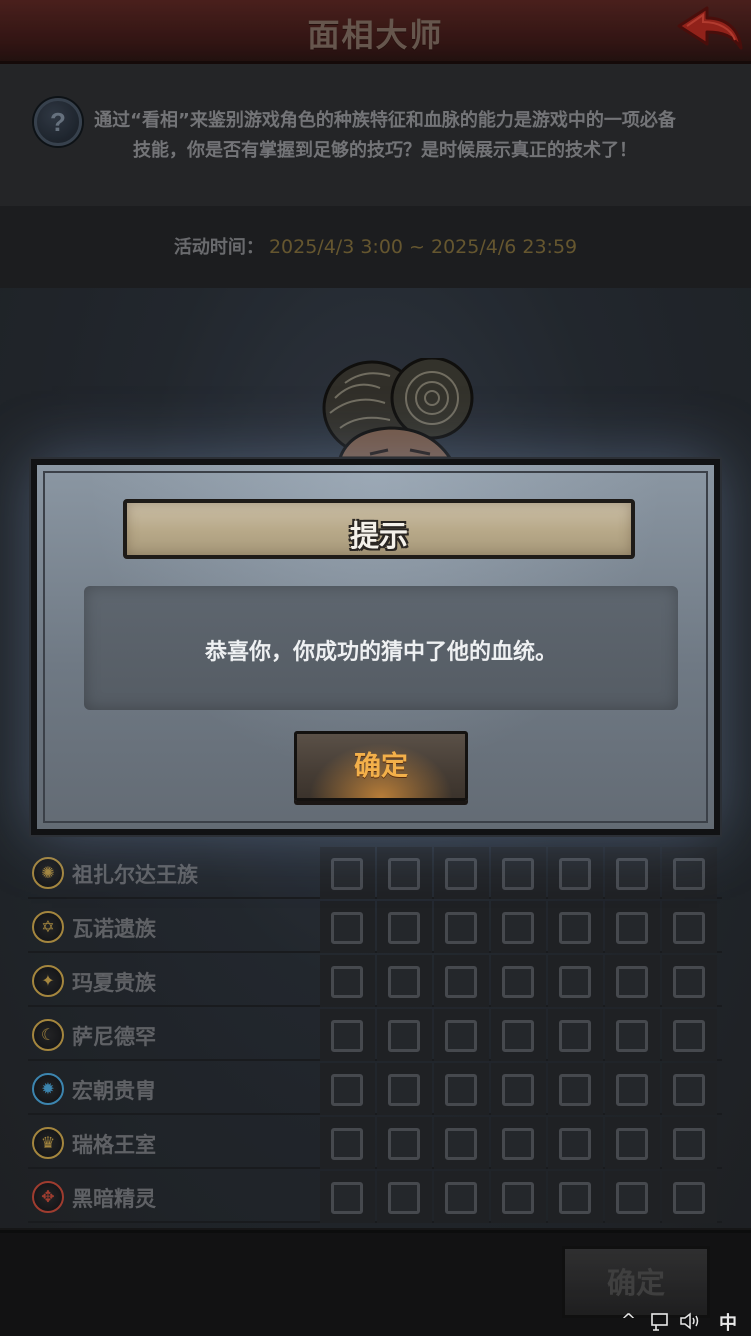 The height and width of the screenshot is (1336, 751). Describe the element at coordinates (709, 30) in the screenshot. I see `back-button` at that location.